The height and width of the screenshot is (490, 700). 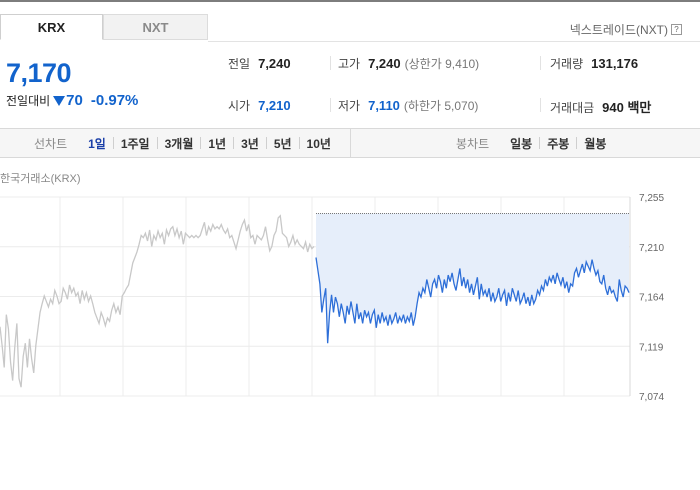 I want to click on help-icon: ?, so click(x=676, y=29).